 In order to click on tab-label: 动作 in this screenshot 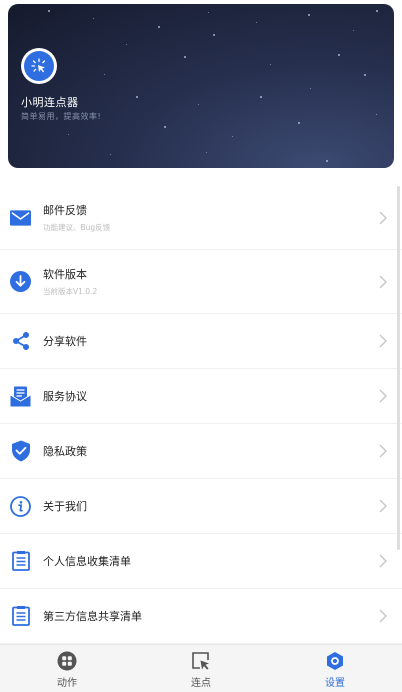, I will do `click(67, 683)`.